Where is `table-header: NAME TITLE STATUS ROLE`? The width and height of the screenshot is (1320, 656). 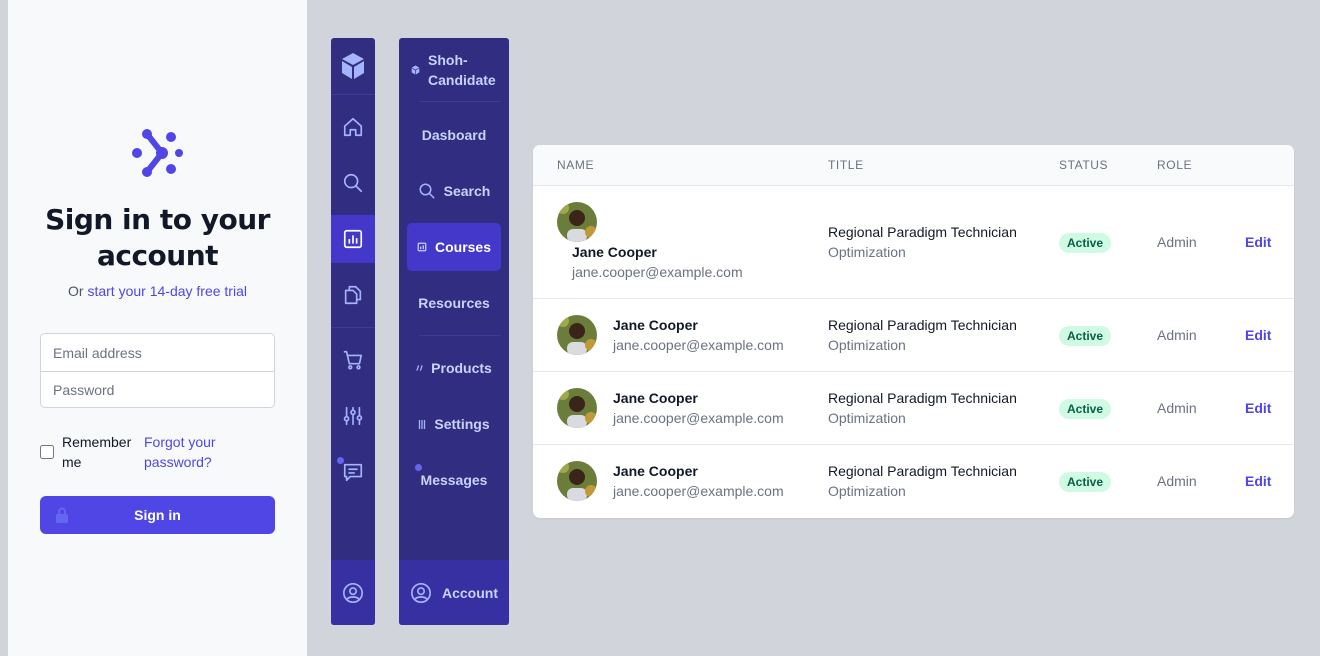
table-header: NAME TITLE STATUS ROLE is located at coordinates (913, 165).